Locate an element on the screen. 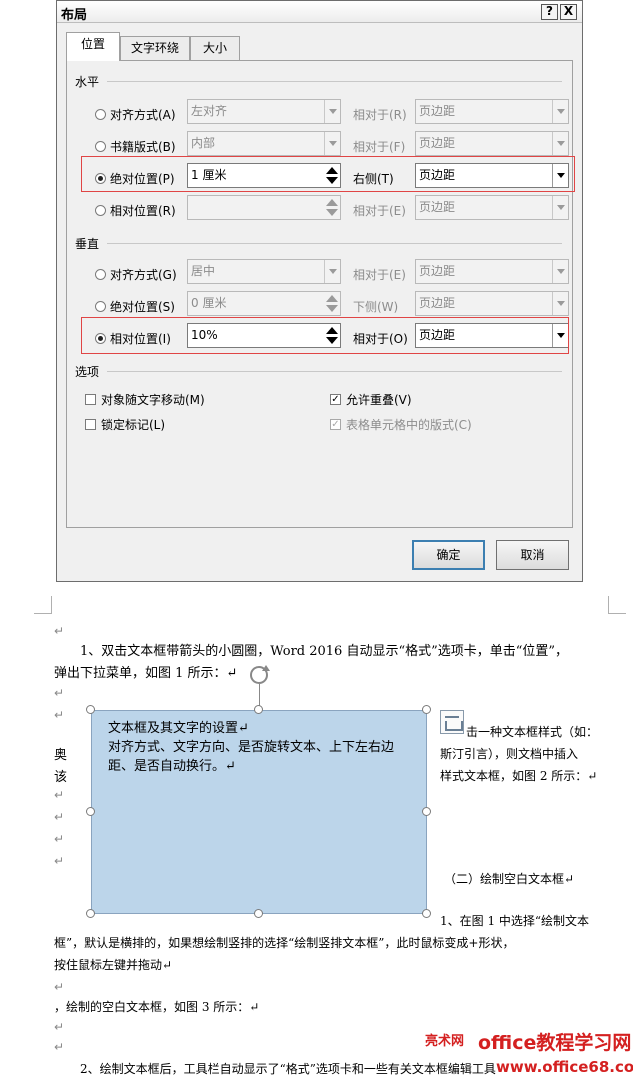  tab-size: 大小 is located at coordinates (215, 48).